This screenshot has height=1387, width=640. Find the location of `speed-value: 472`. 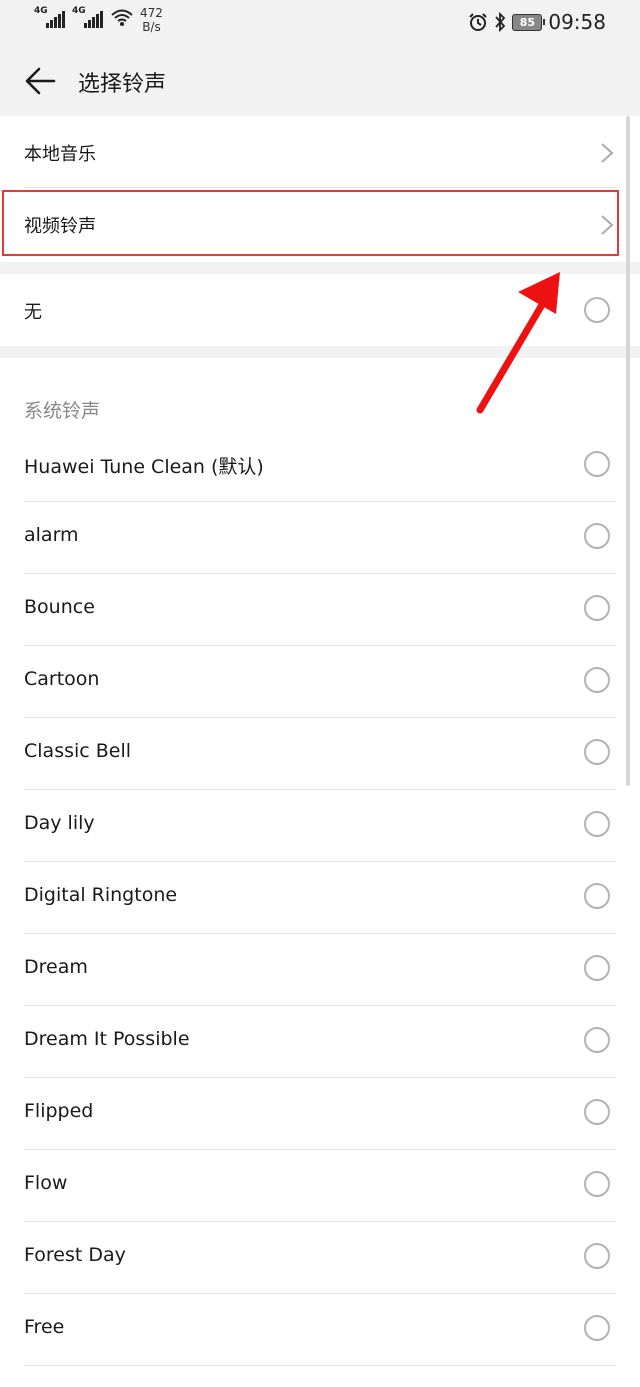

speed-value: 472 is located at coordinates (151, 13).